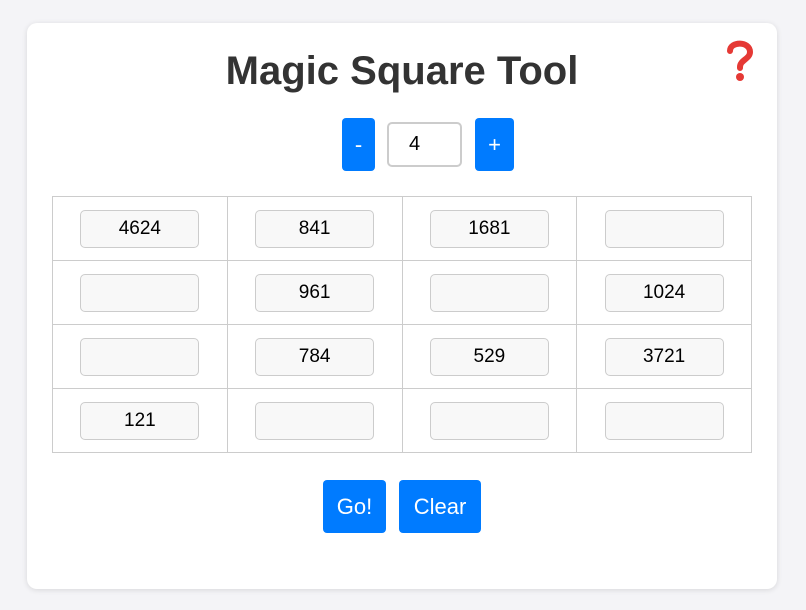 This screenshot has width=806, height=610. I want to click on size-input, so click(424, 144).